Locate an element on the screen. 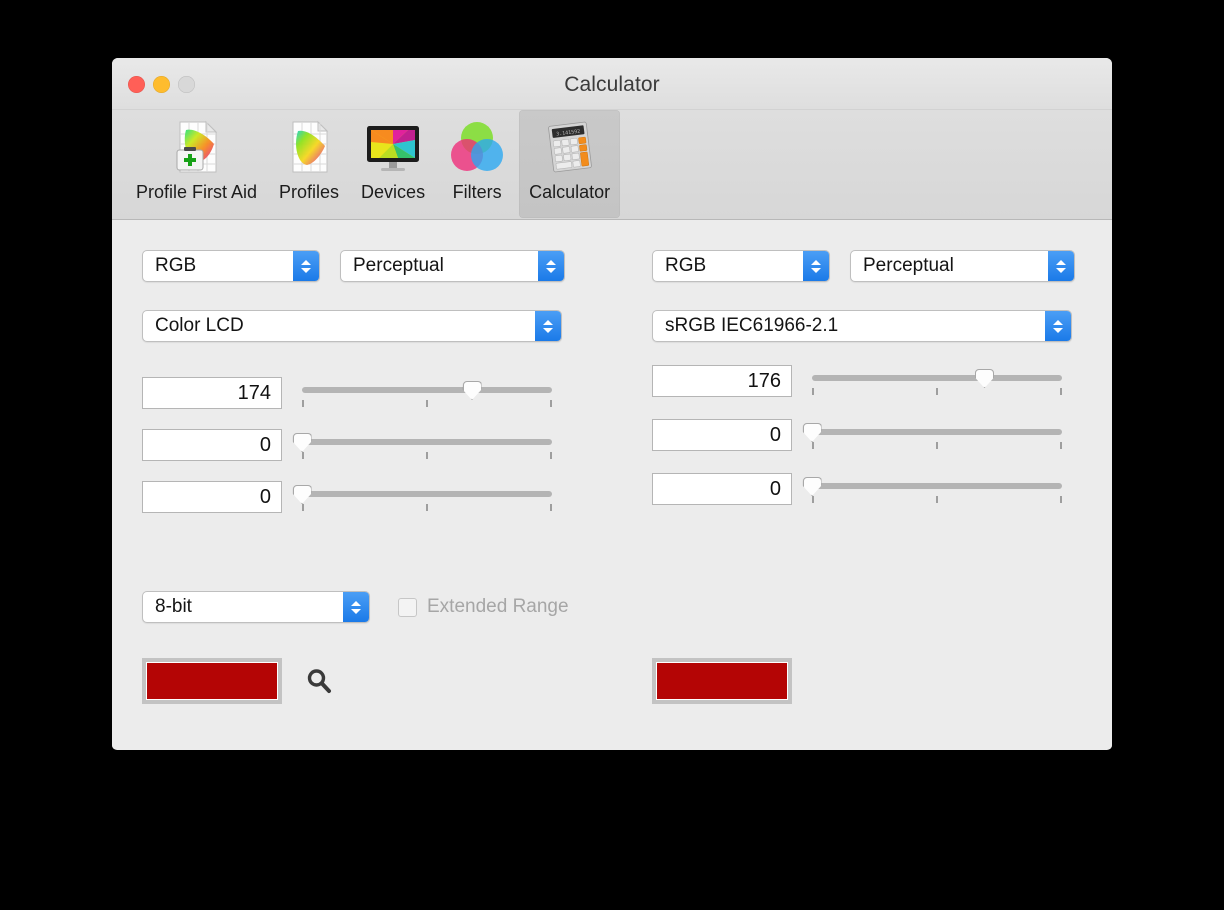  toolbar-item-calculator: 3.141592 Calculator is located at coordinates (570, 164).